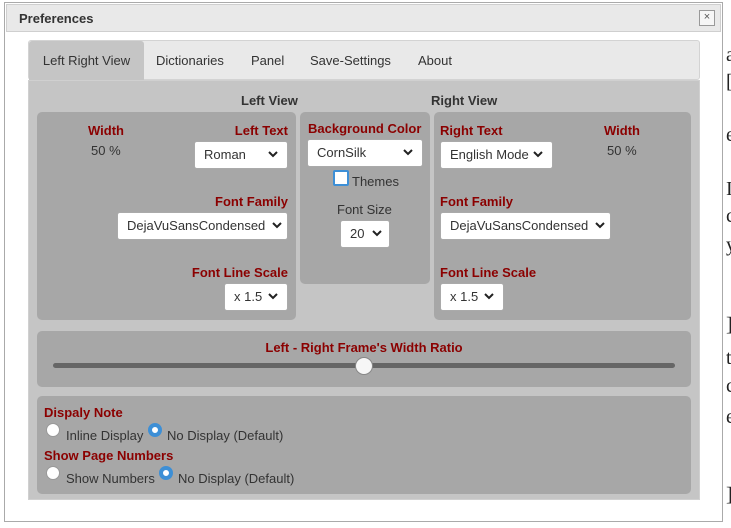 The height and width of the screenshot is (528, 731). I want to click on left-text-label: Left Text, so click(261, 130).